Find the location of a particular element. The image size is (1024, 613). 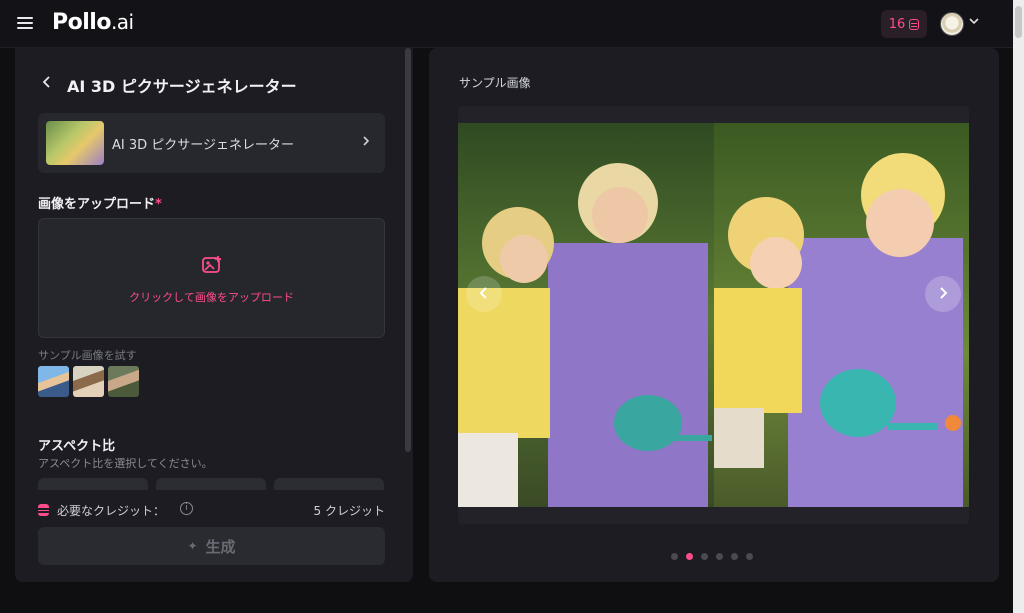

tool-card-label: AI 3D ピクサージェネレーター is located at coordinates (203, 145).